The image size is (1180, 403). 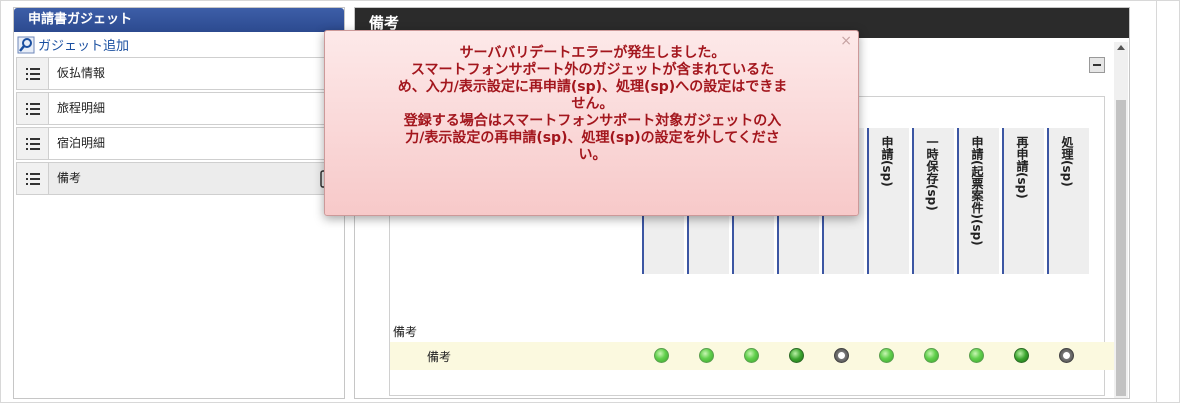 What do you see at coordinates (179, 108) in the screenshot?
I see `gadget-item: 旅程明細` at bounding box center [179, 108].